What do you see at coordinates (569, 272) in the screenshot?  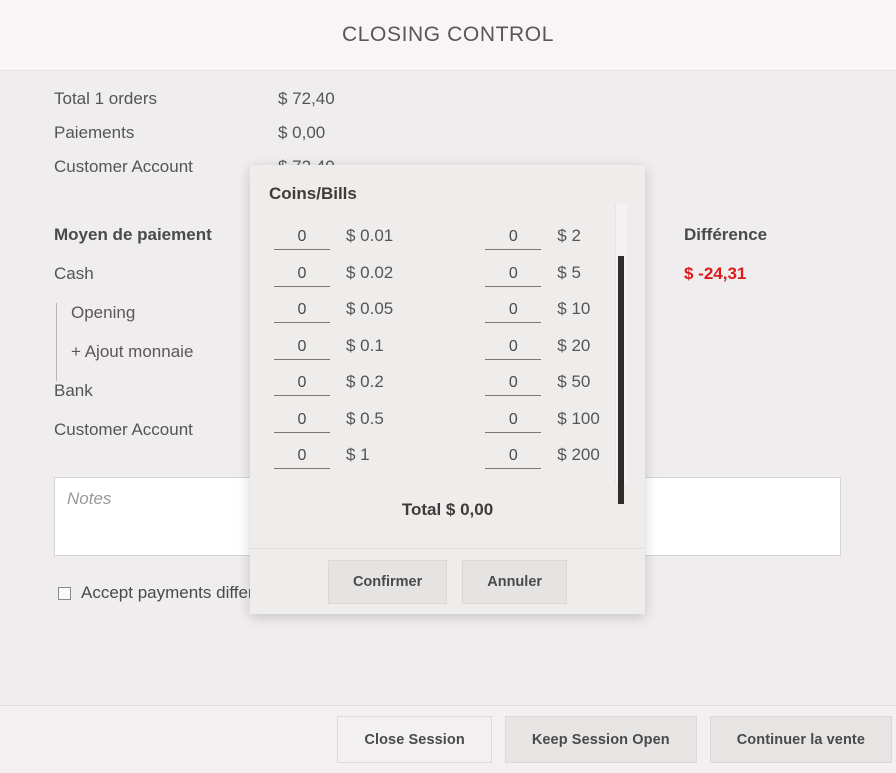 I see `coin-denom-label: $ 5` at bounding box center [569, 272].